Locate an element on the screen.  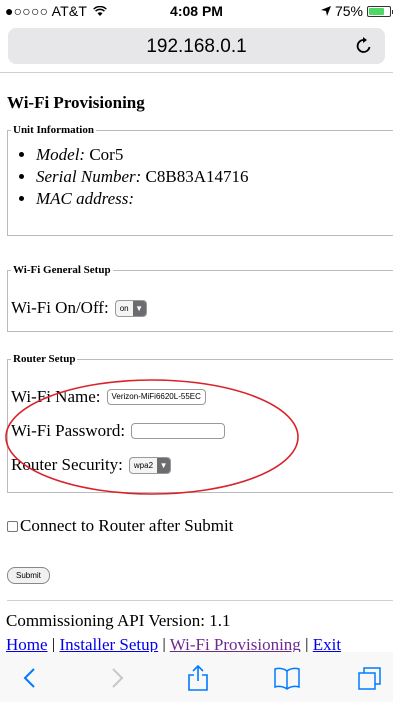
router-setup-legend: Router Setup is located at coordinates (44, 359).